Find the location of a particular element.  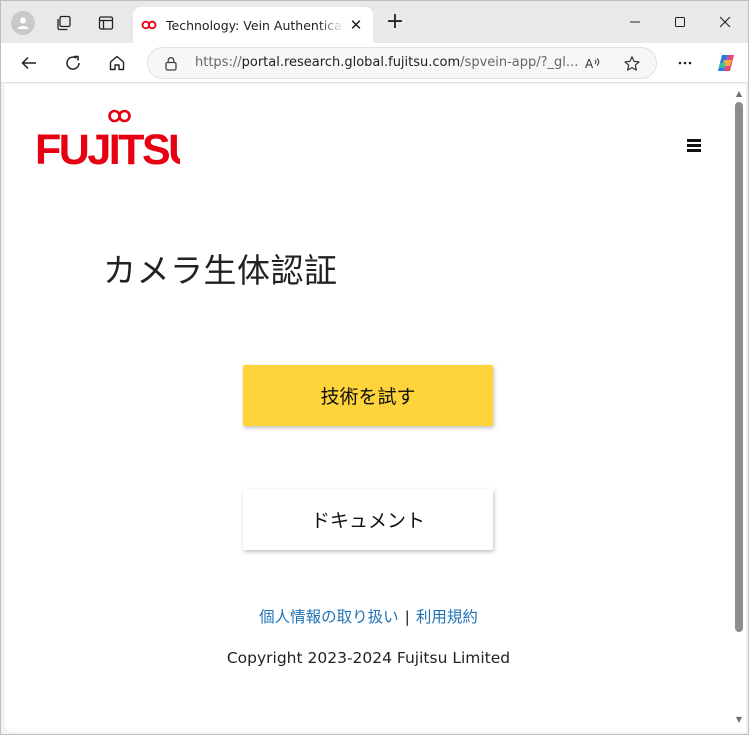

try-technology-button: 技術を試す is located at coordinates (368, 395).